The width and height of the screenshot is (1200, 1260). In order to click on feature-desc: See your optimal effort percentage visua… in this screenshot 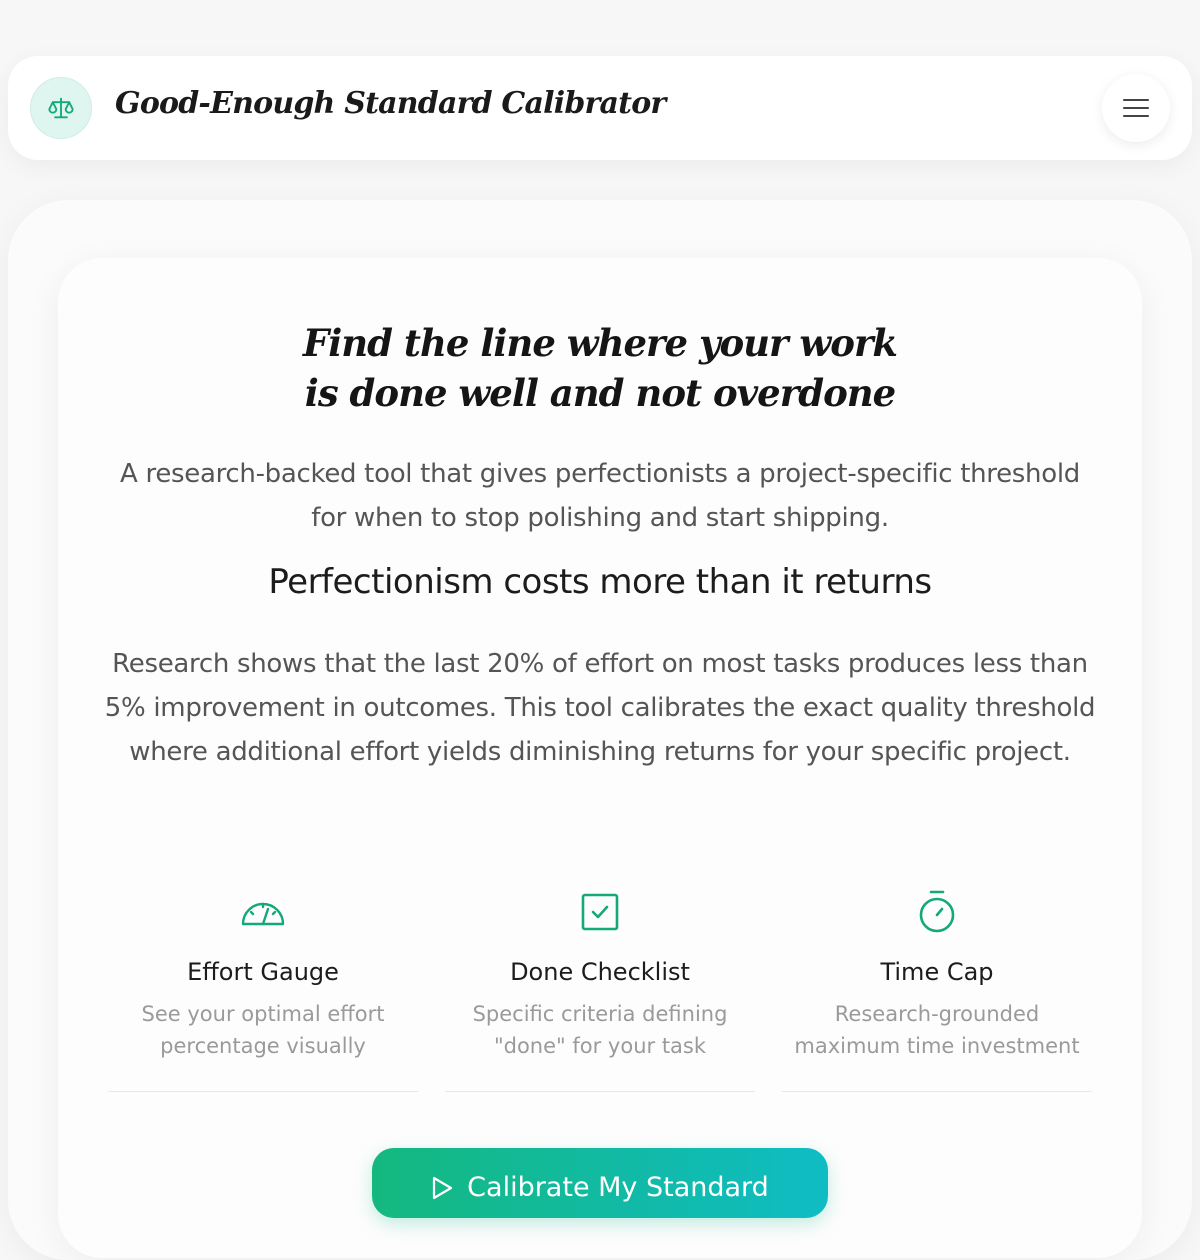, I will do `click(263, 1030)`.